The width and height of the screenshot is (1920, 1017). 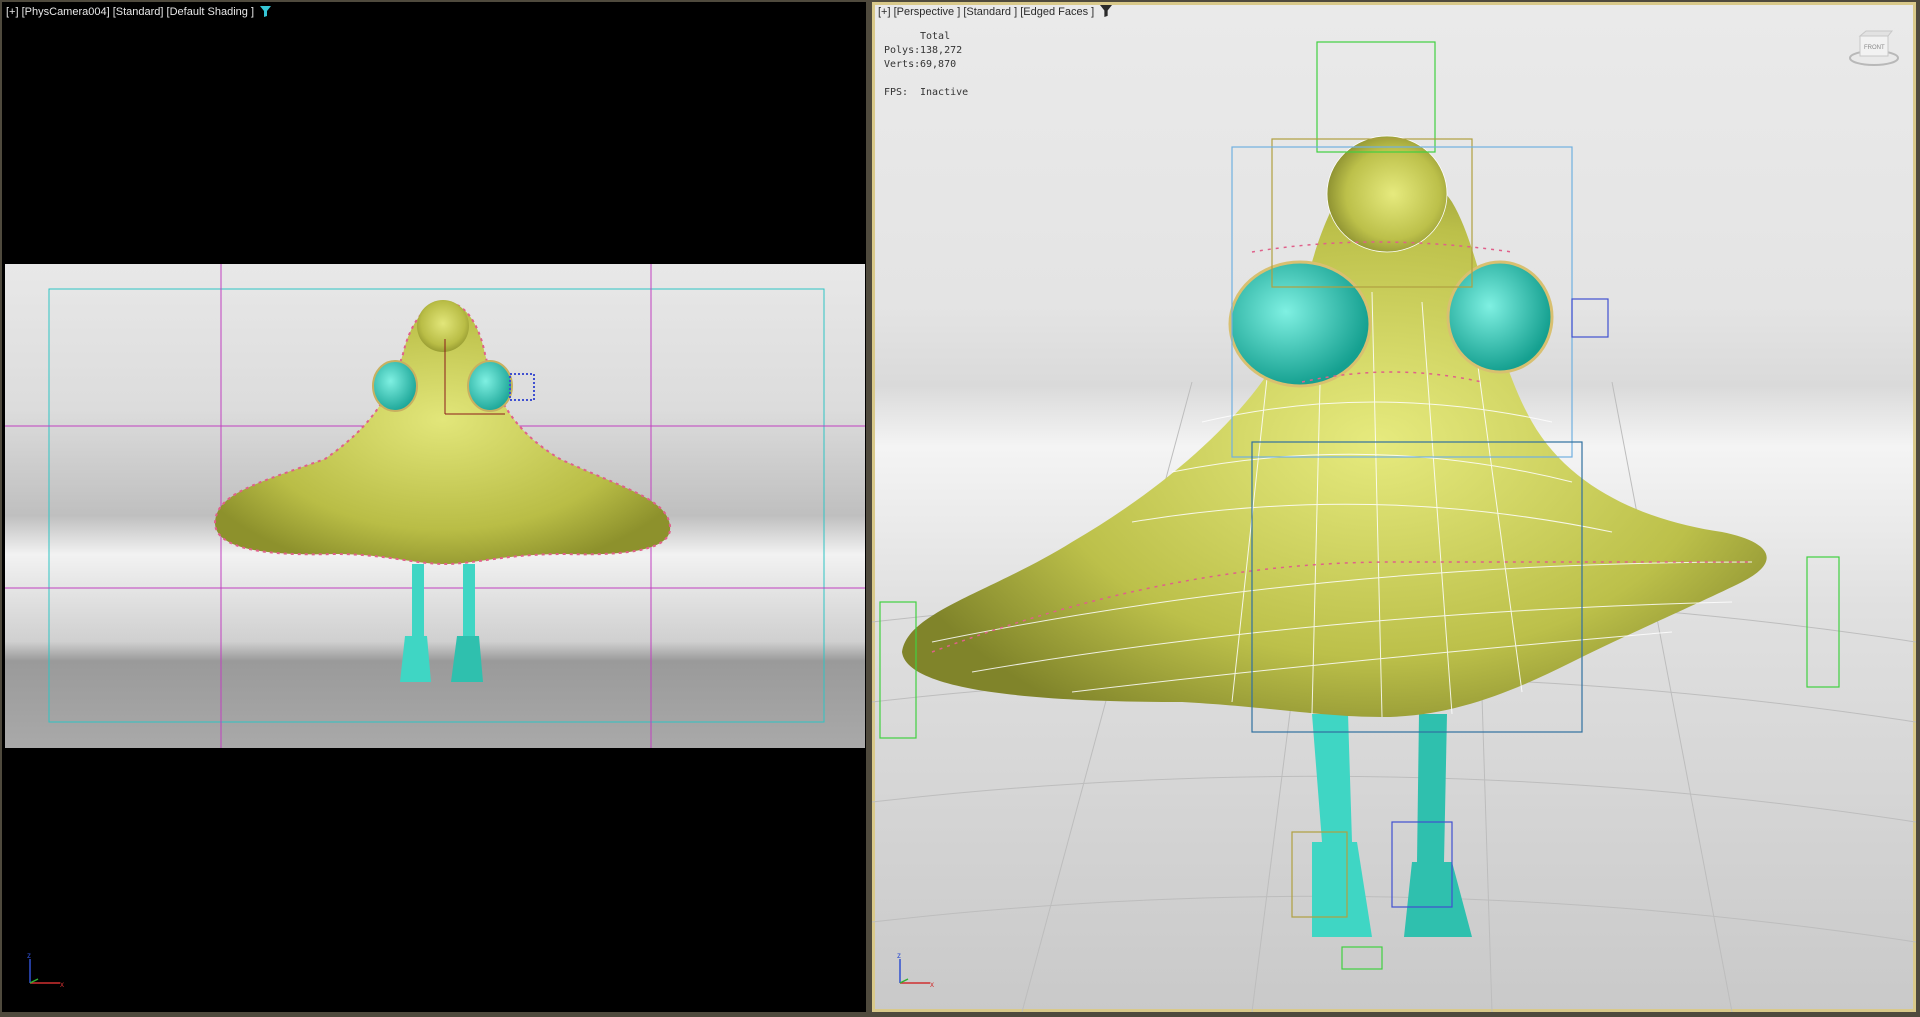 I want to click on viewport-camera-menu: [PhysCamera004], so click(x=66, y=12).